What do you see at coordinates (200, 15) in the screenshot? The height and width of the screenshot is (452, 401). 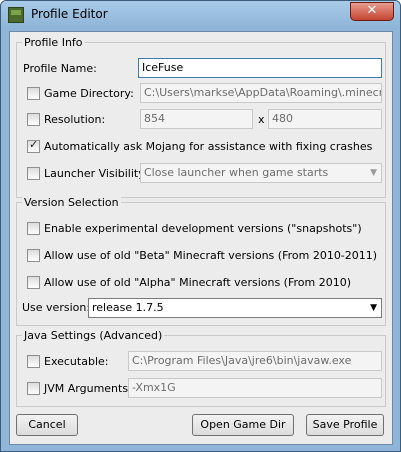 I see `title-bar: Profile Editor ✕` at bounding box center [200, 15].